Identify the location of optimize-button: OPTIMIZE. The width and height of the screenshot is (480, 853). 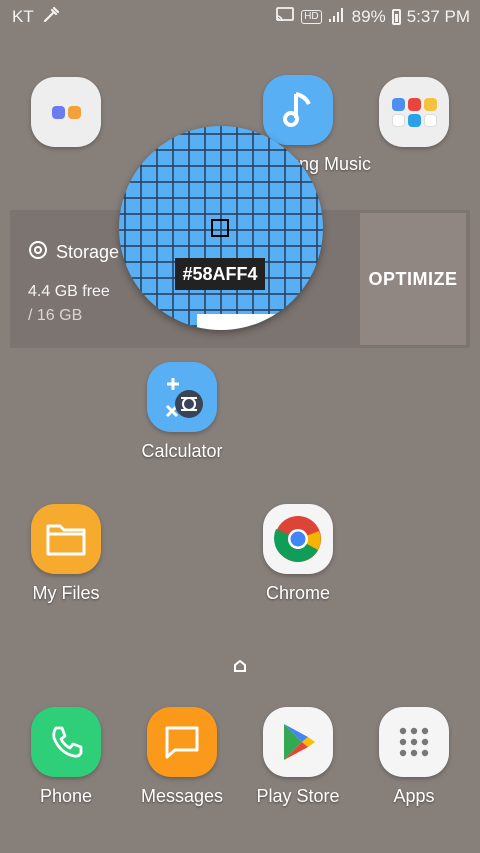
(413, 279).